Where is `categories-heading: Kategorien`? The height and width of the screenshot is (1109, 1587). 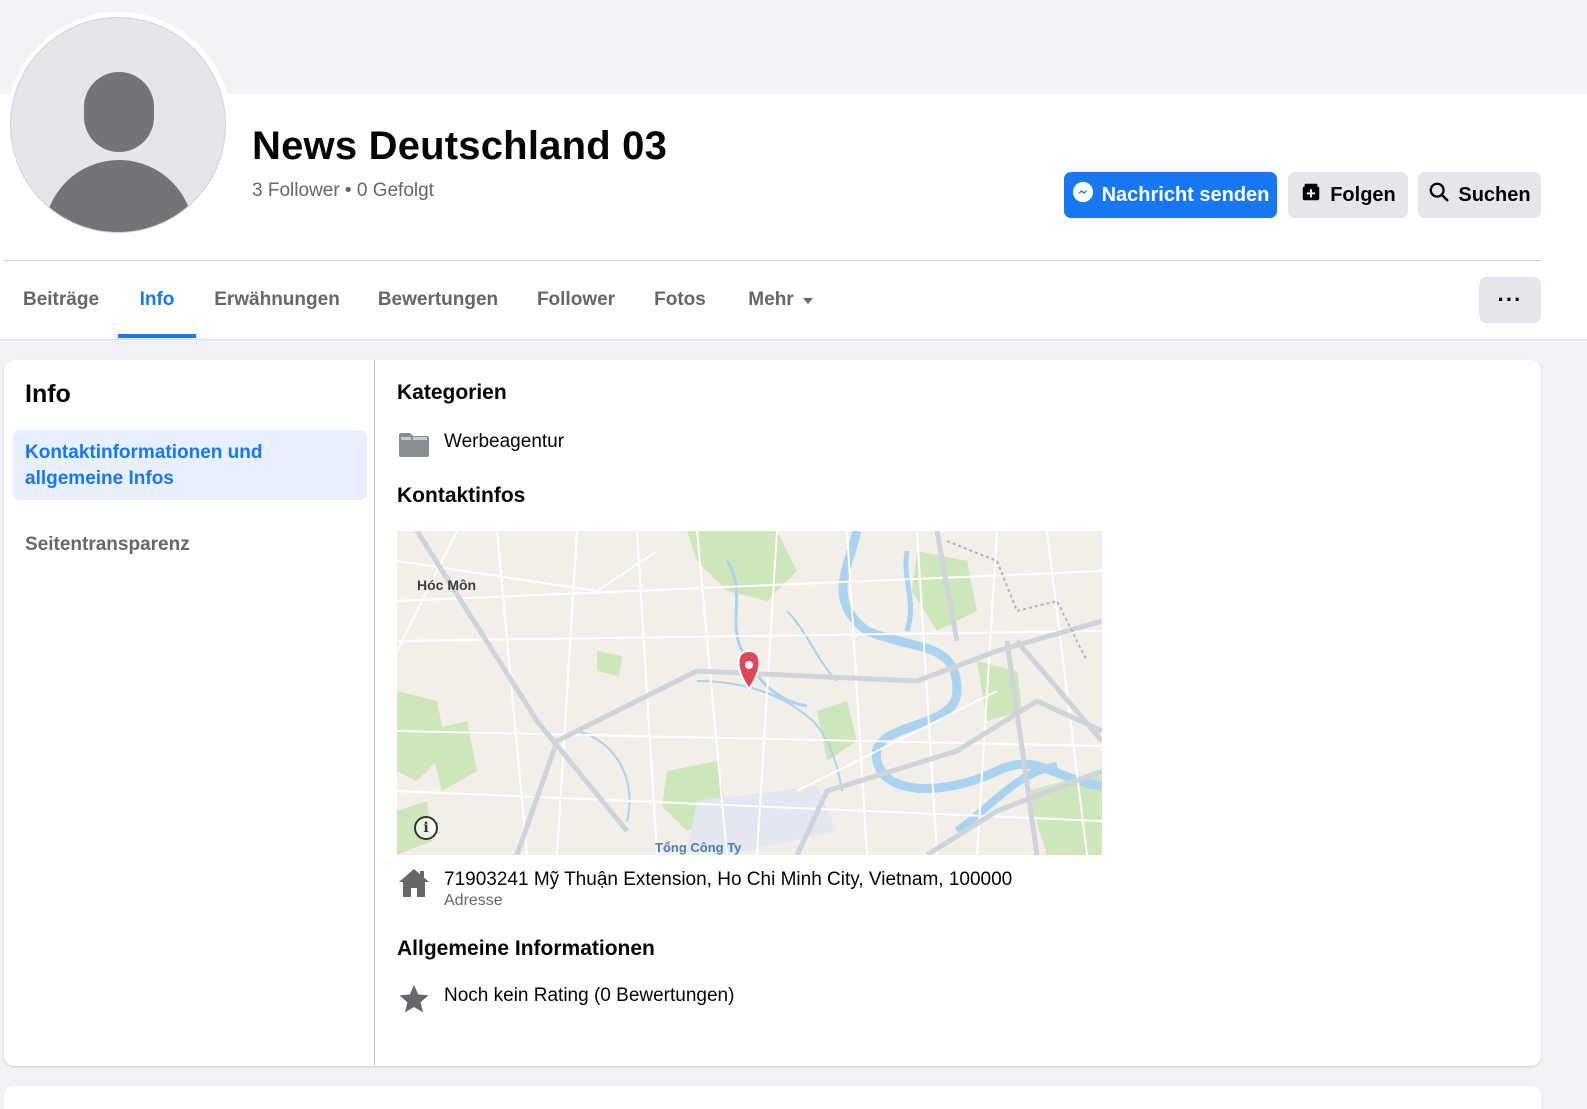
categories-heading: Kategorien is located at coordinates (452, 392).